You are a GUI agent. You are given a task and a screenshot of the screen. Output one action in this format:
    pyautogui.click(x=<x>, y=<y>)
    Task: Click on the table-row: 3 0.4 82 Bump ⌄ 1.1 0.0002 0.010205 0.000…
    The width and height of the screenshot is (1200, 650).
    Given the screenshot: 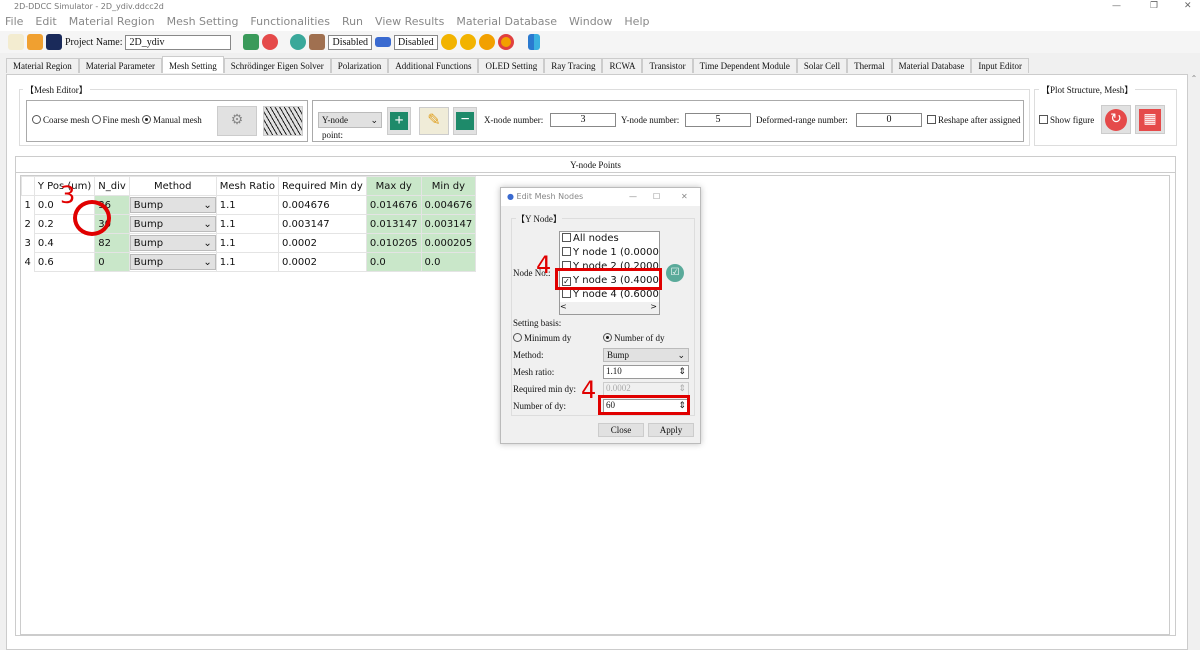 What is the action you would take?
    pyautogui.click(x=249, y=243)
    